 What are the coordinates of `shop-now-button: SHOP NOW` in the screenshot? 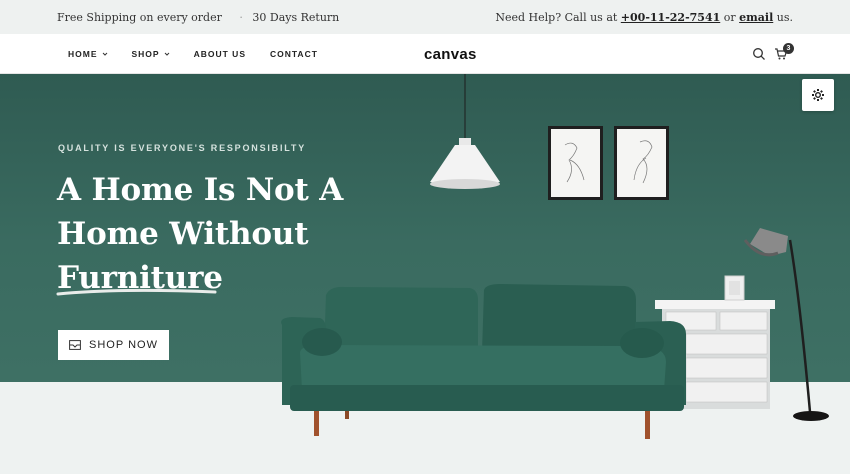 It's located at (113, 345).